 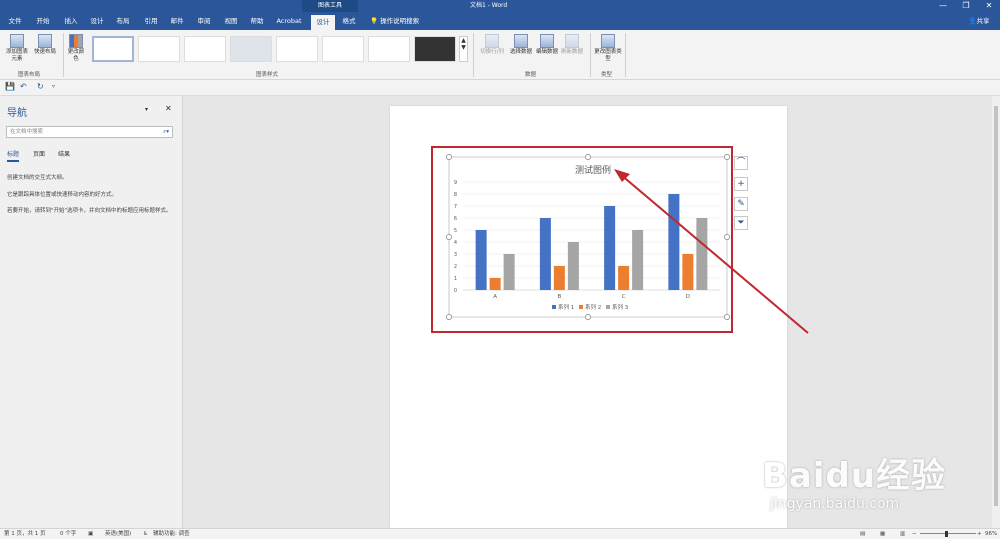 What do you see at coordinates (455, 231) in the screenshot?
I see `y-tick-label: 5` at bounding box center [455, 231].